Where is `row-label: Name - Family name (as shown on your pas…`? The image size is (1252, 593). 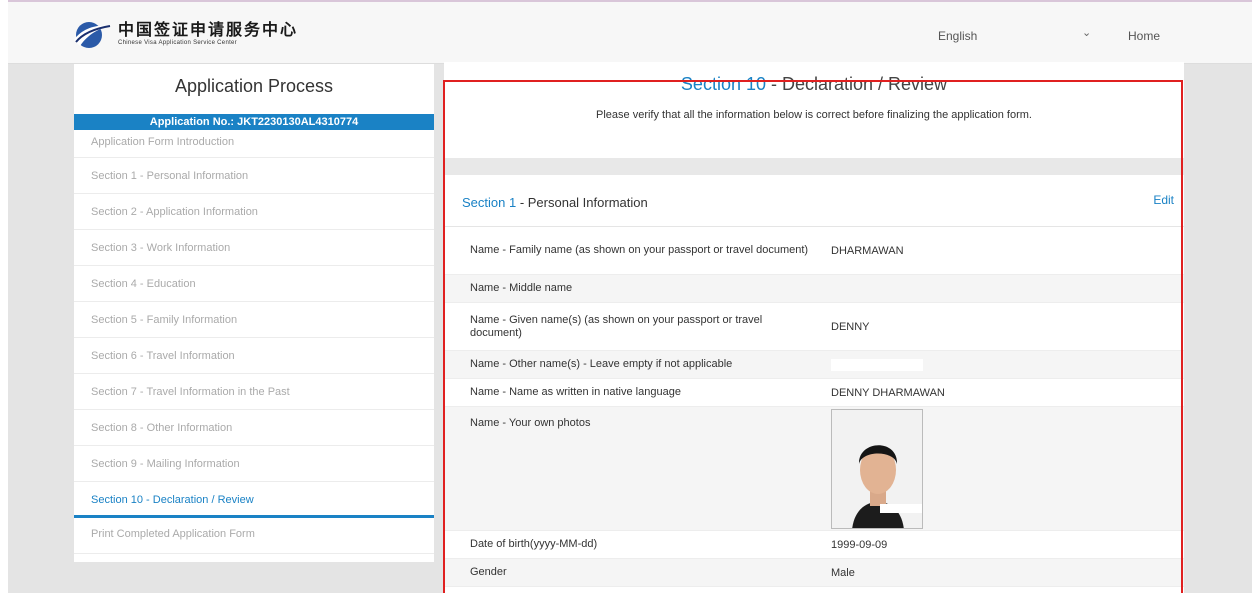
row-label: Name - Family name (as shown on your pas… is located at coordinates (639, 250).